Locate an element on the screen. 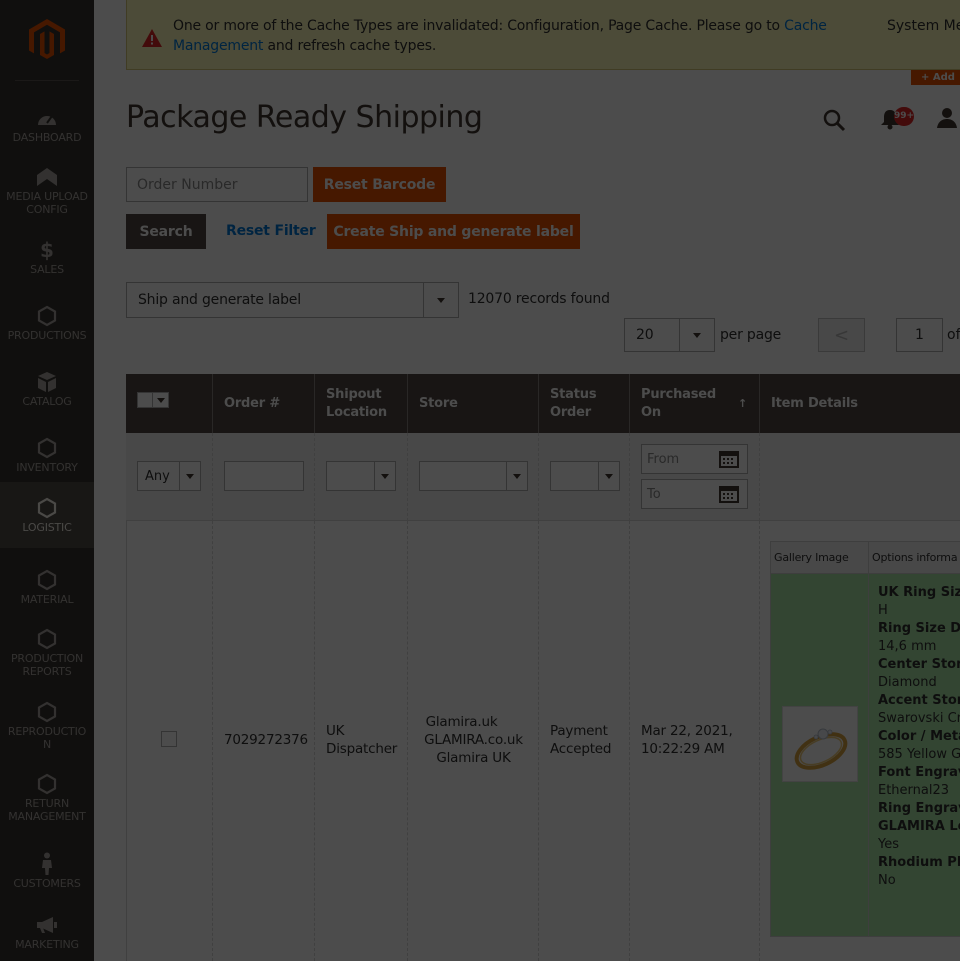  table-row-select-cell is located at coordinates (169, 741).